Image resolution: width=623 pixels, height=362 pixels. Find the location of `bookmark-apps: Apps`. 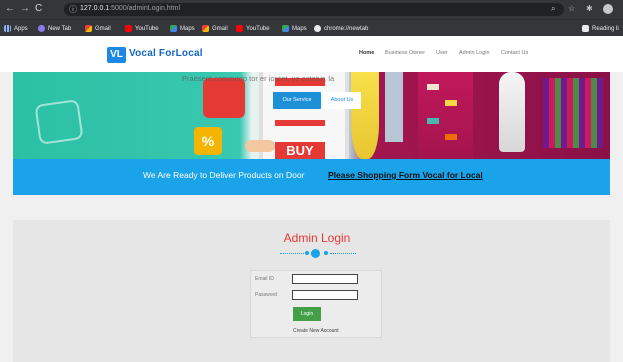

bookmark-apps: Apps is located at coordinates (16, 28).